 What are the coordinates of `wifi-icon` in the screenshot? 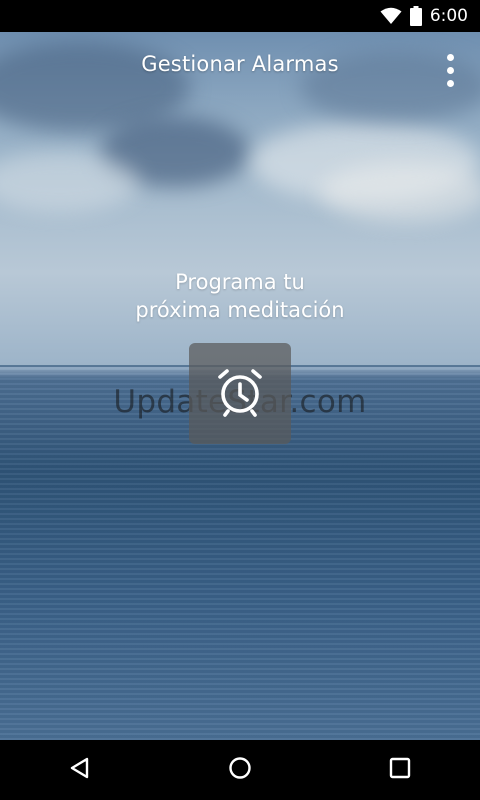 It's located at (391, 16).